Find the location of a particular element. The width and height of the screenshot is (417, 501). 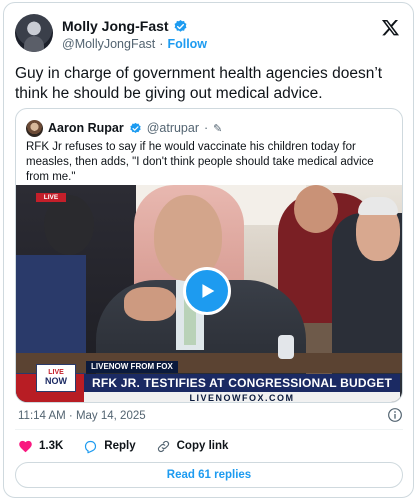

author-handle: @MollyJongFast is located at coordinates (108, 44).